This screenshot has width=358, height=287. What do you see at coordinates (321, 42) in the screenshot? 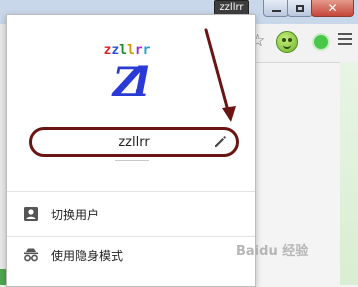
I see `green-dot-extension-icon` at bounding box center [321, 42].